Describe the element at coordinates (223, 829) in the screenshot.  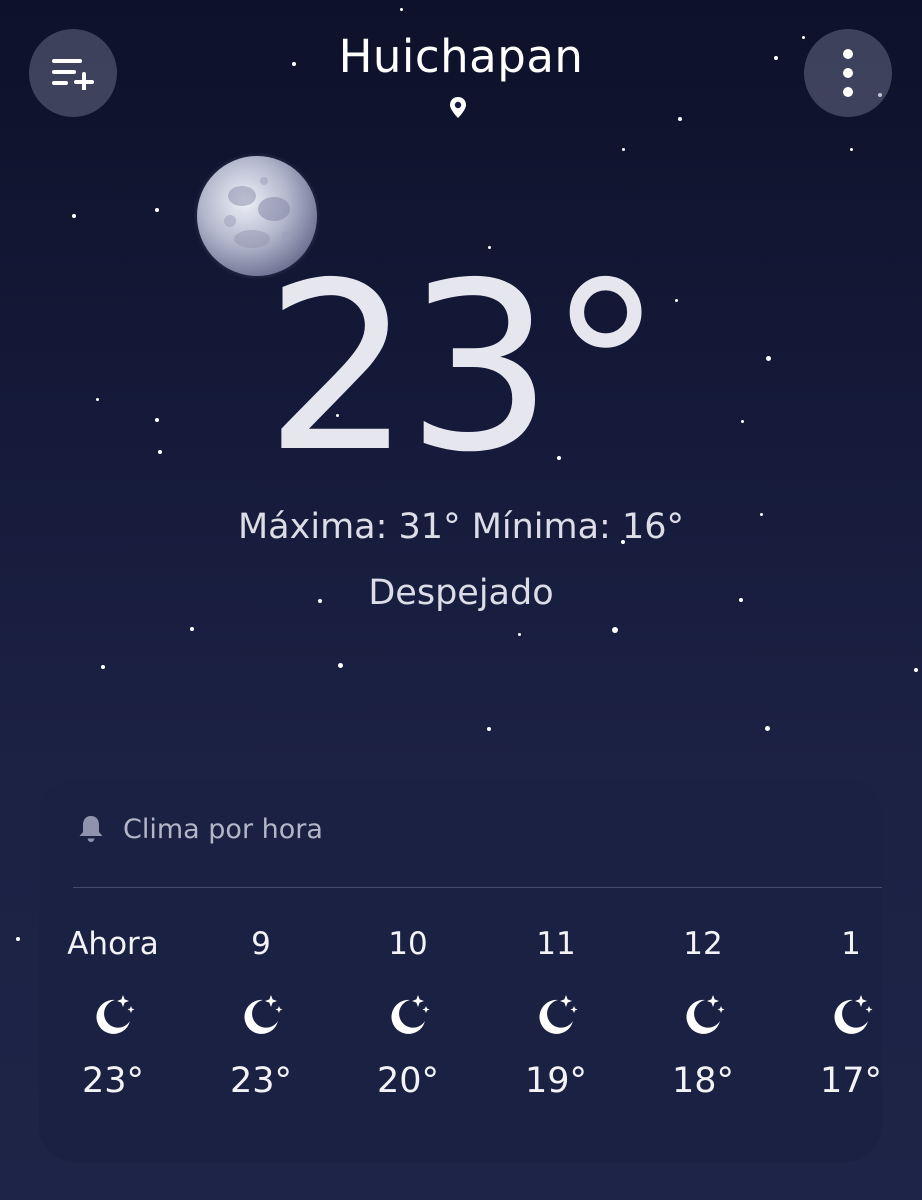
I see `hourly-forecast-title: Clima por hora` at that location.